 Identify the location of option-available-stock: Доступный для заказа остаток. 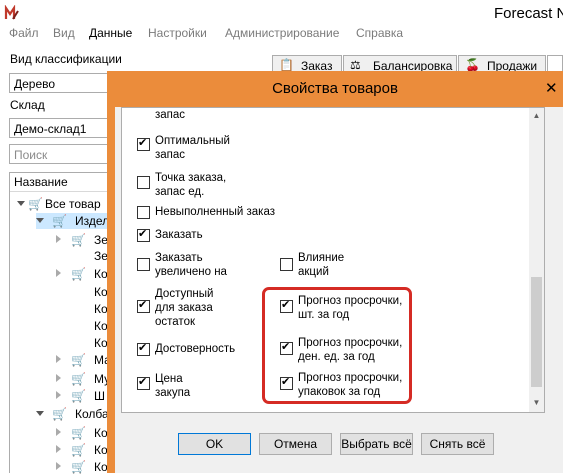
(184, 308).